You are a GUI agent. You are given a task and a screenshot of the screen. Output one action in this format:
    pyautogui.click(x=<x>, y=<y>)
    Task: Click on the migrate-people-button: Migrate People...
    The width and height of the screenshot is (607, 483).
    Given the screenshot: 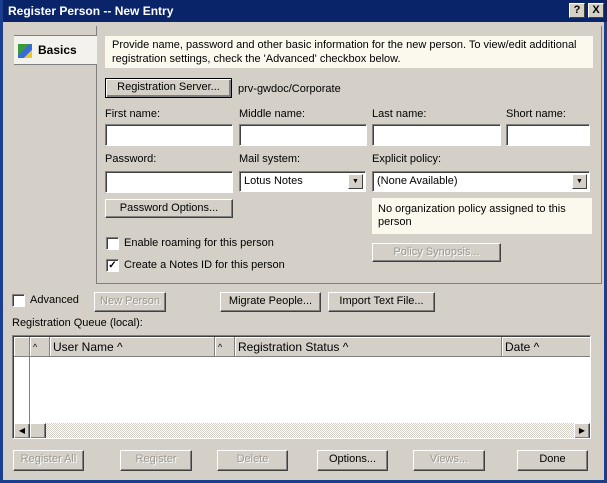 What is the action you would take?
    pyautogui.click(x=270, y=302)
    